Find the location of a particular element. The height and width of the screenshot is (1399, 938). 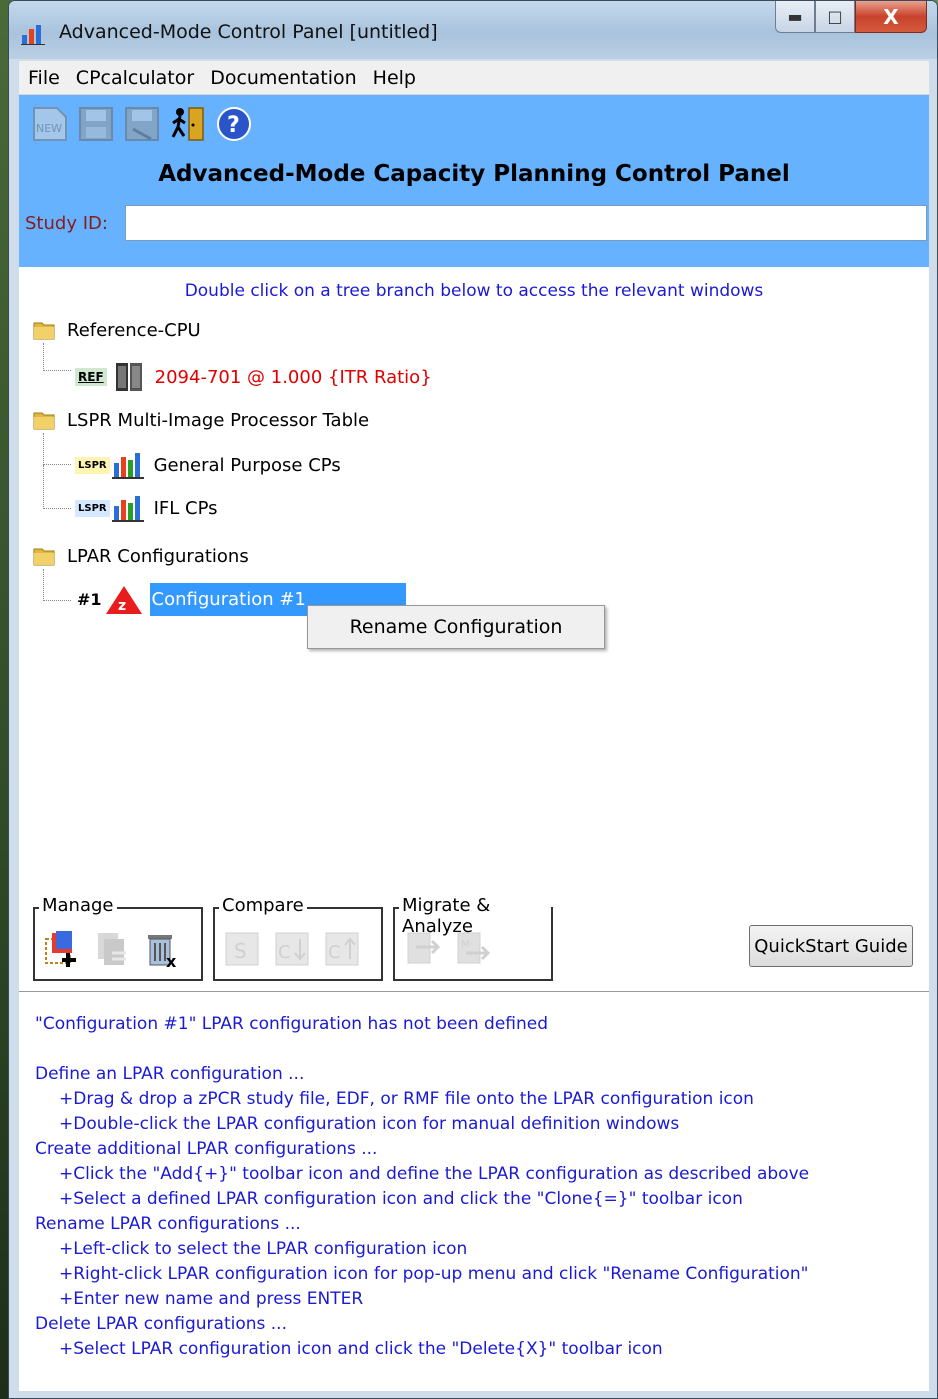

migrate-icon is located at coordinates (424, 948).